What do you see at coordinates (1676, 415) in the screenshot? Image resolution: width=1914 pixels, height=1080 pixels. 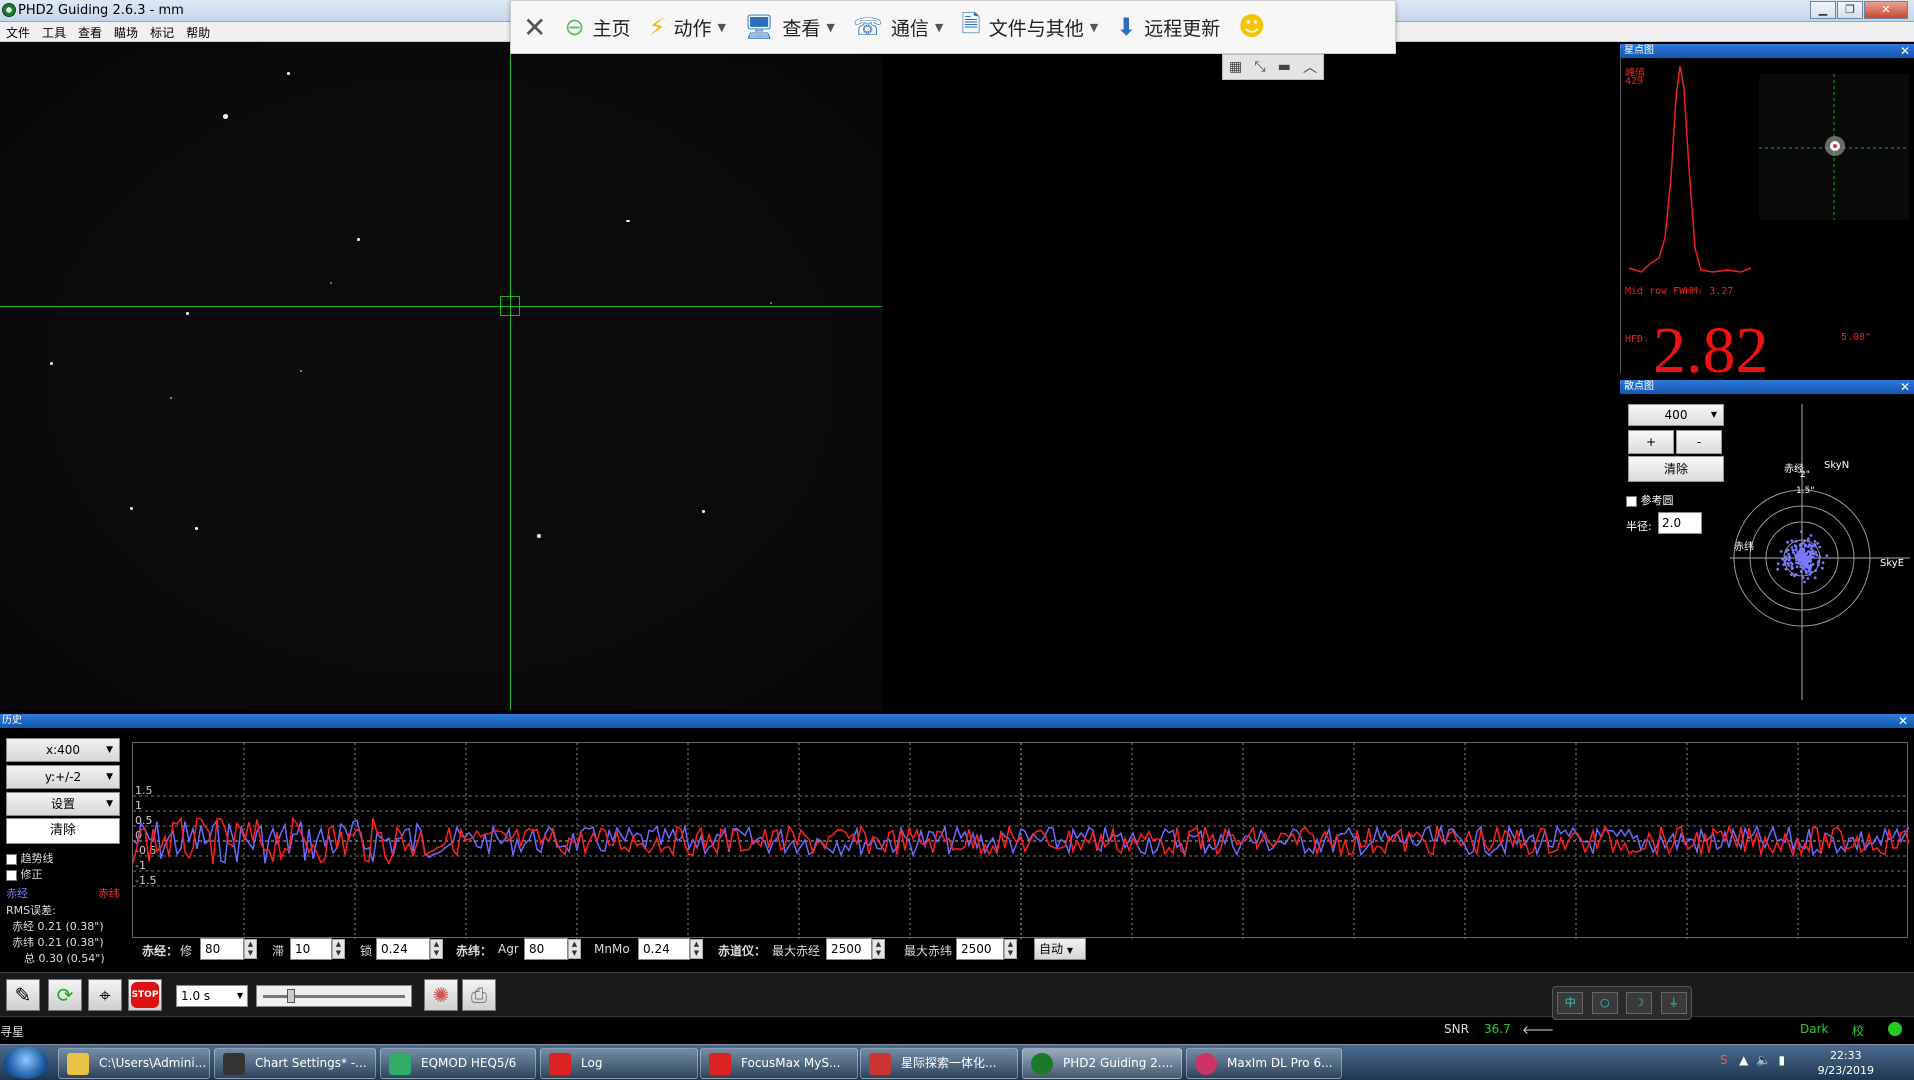 I see `target-zoom-combo: 400 ▼` at bounding box center [1676, 415].